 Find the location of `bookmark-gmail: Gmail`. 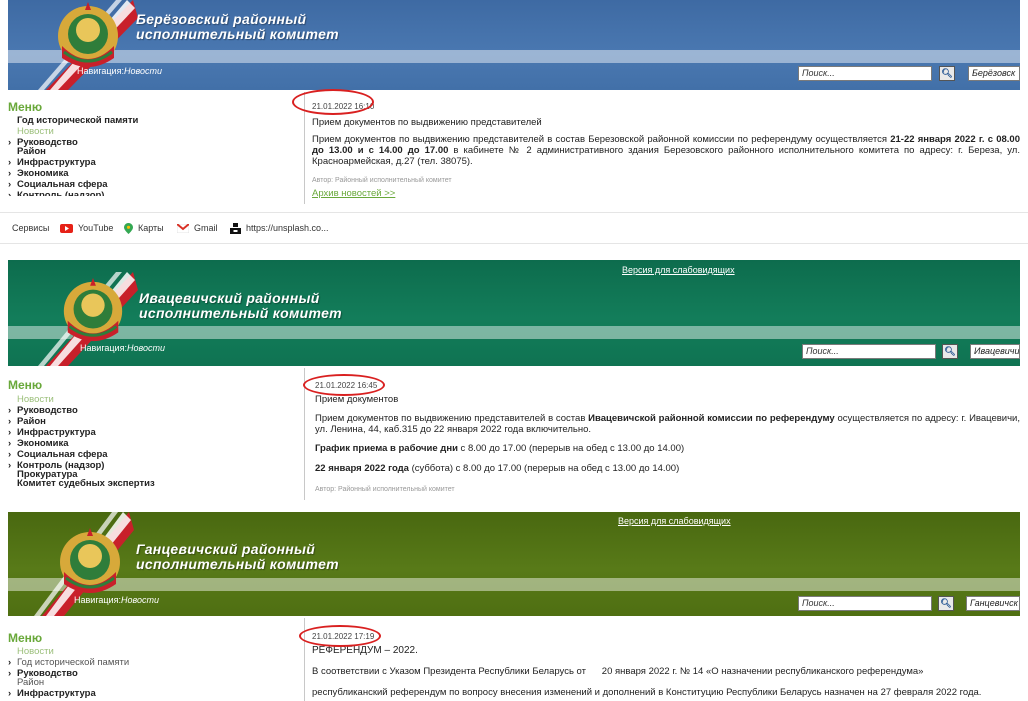

bookmark-gmail: Gmail is located at coordinates (197, 228).